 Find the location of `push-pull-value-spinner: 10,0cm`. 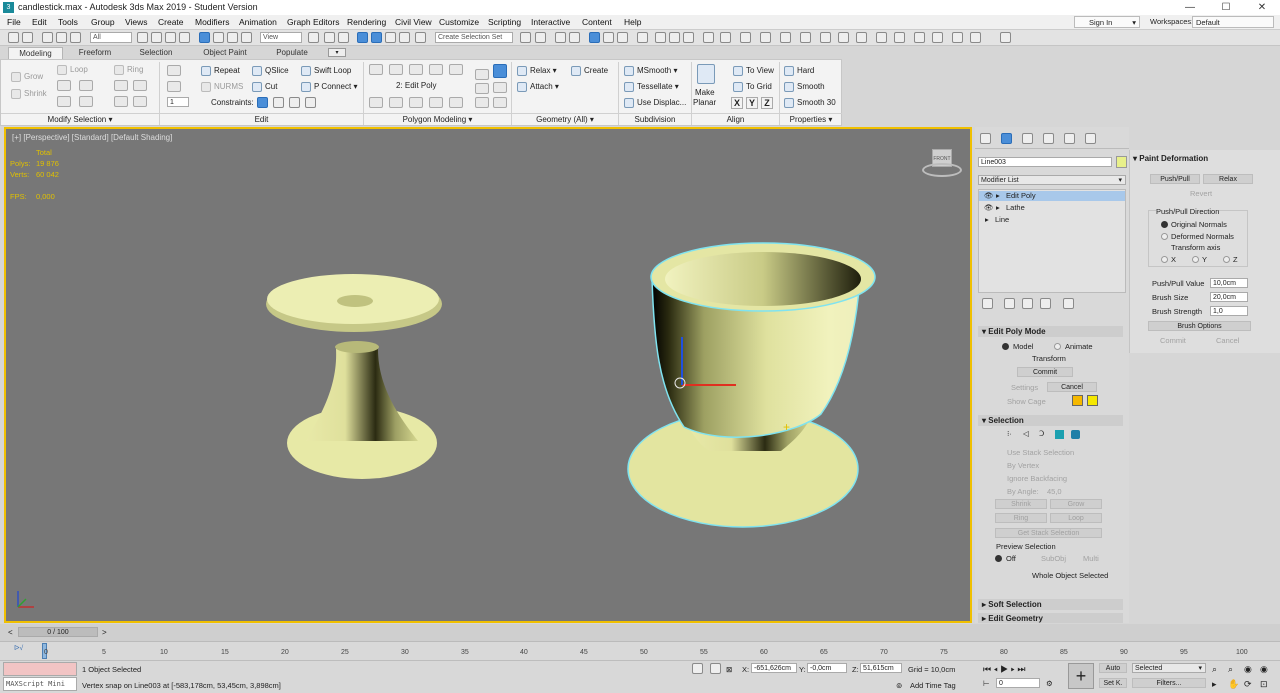

push-pull-value-spinner: 10,0cm is located at coordinates (1229, 283).